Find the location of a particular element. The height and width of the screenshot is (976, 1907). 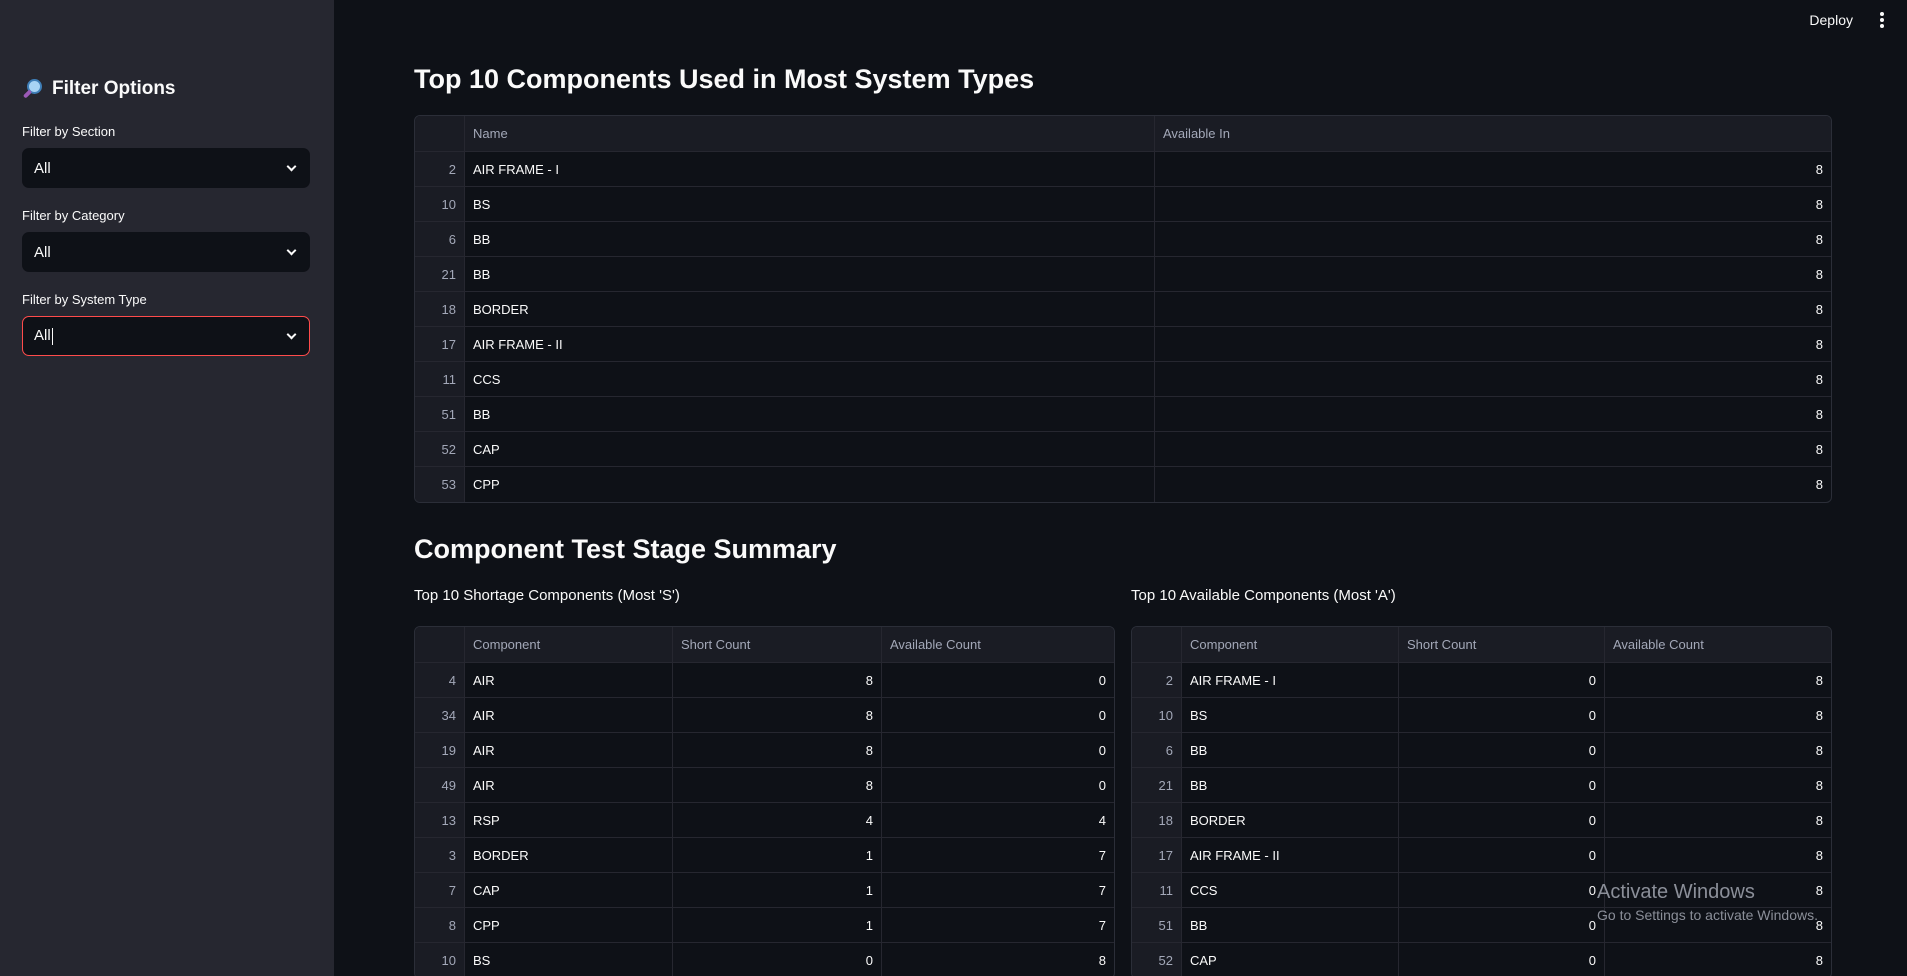

top-components-row: 10 BS 8 is located at coordinates (1123, 204).